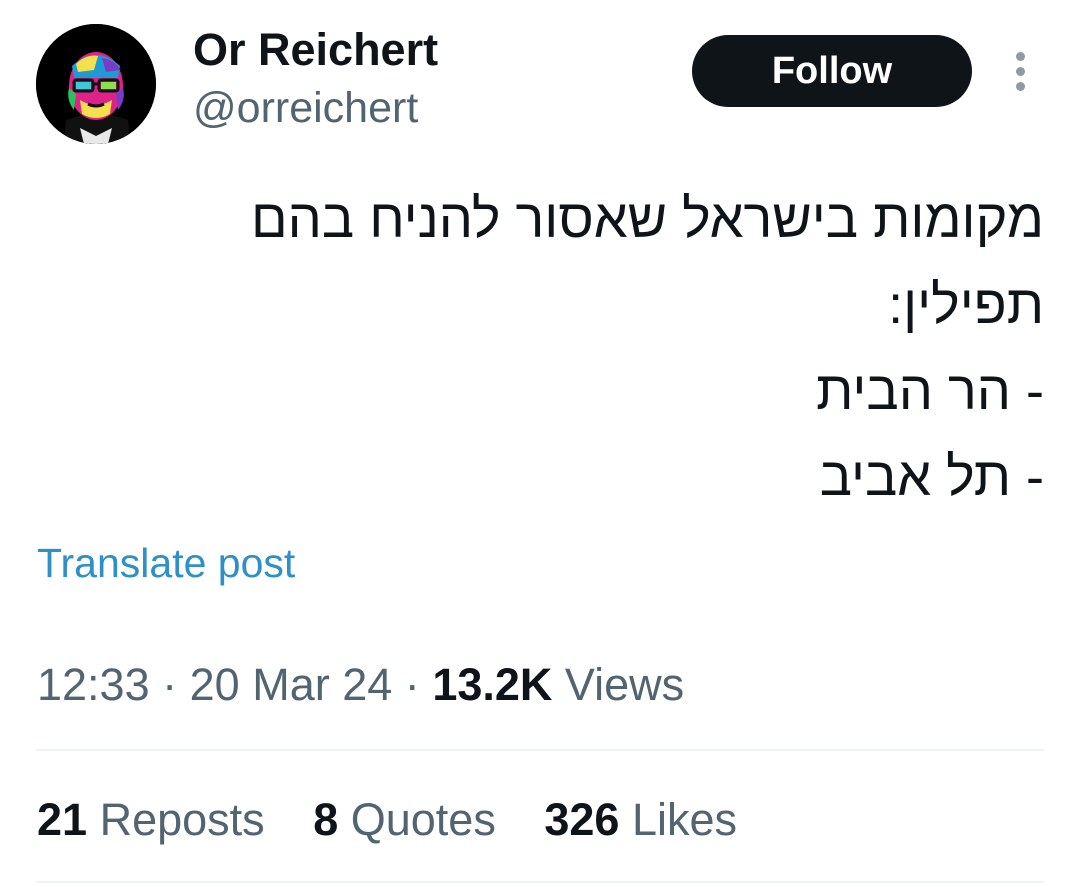 The width and height of the screenshot is (1080, 887). I want to click on quotes-label: Quotes, so click(423, 819).